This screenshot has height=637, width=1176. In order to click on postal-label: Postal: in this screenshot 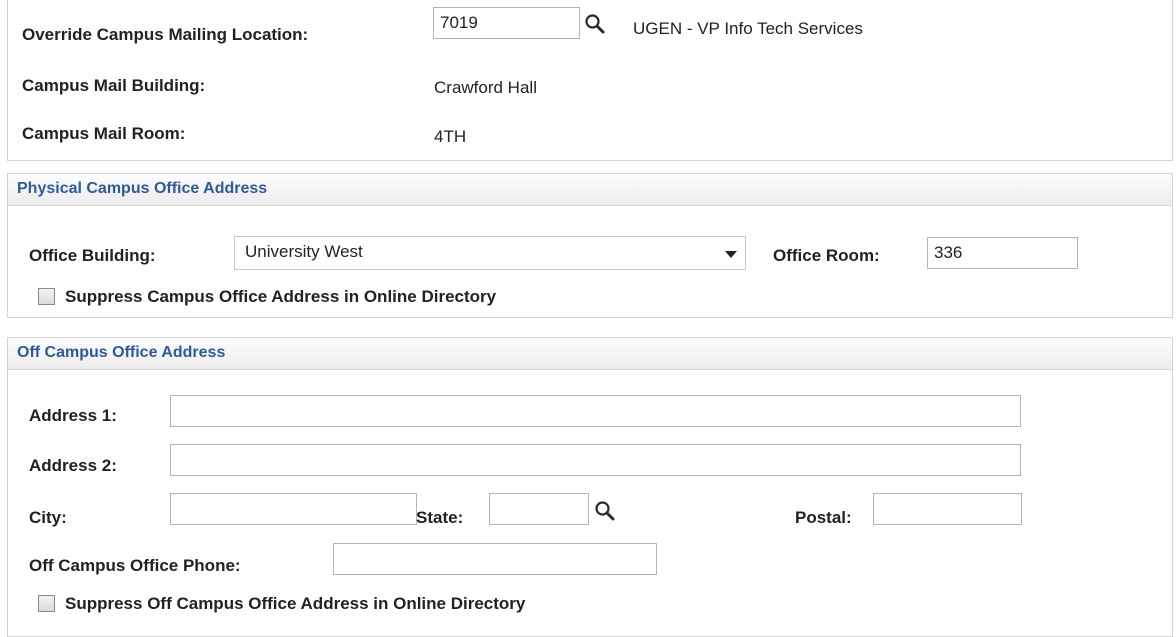, I will do `click(823, 517)`.